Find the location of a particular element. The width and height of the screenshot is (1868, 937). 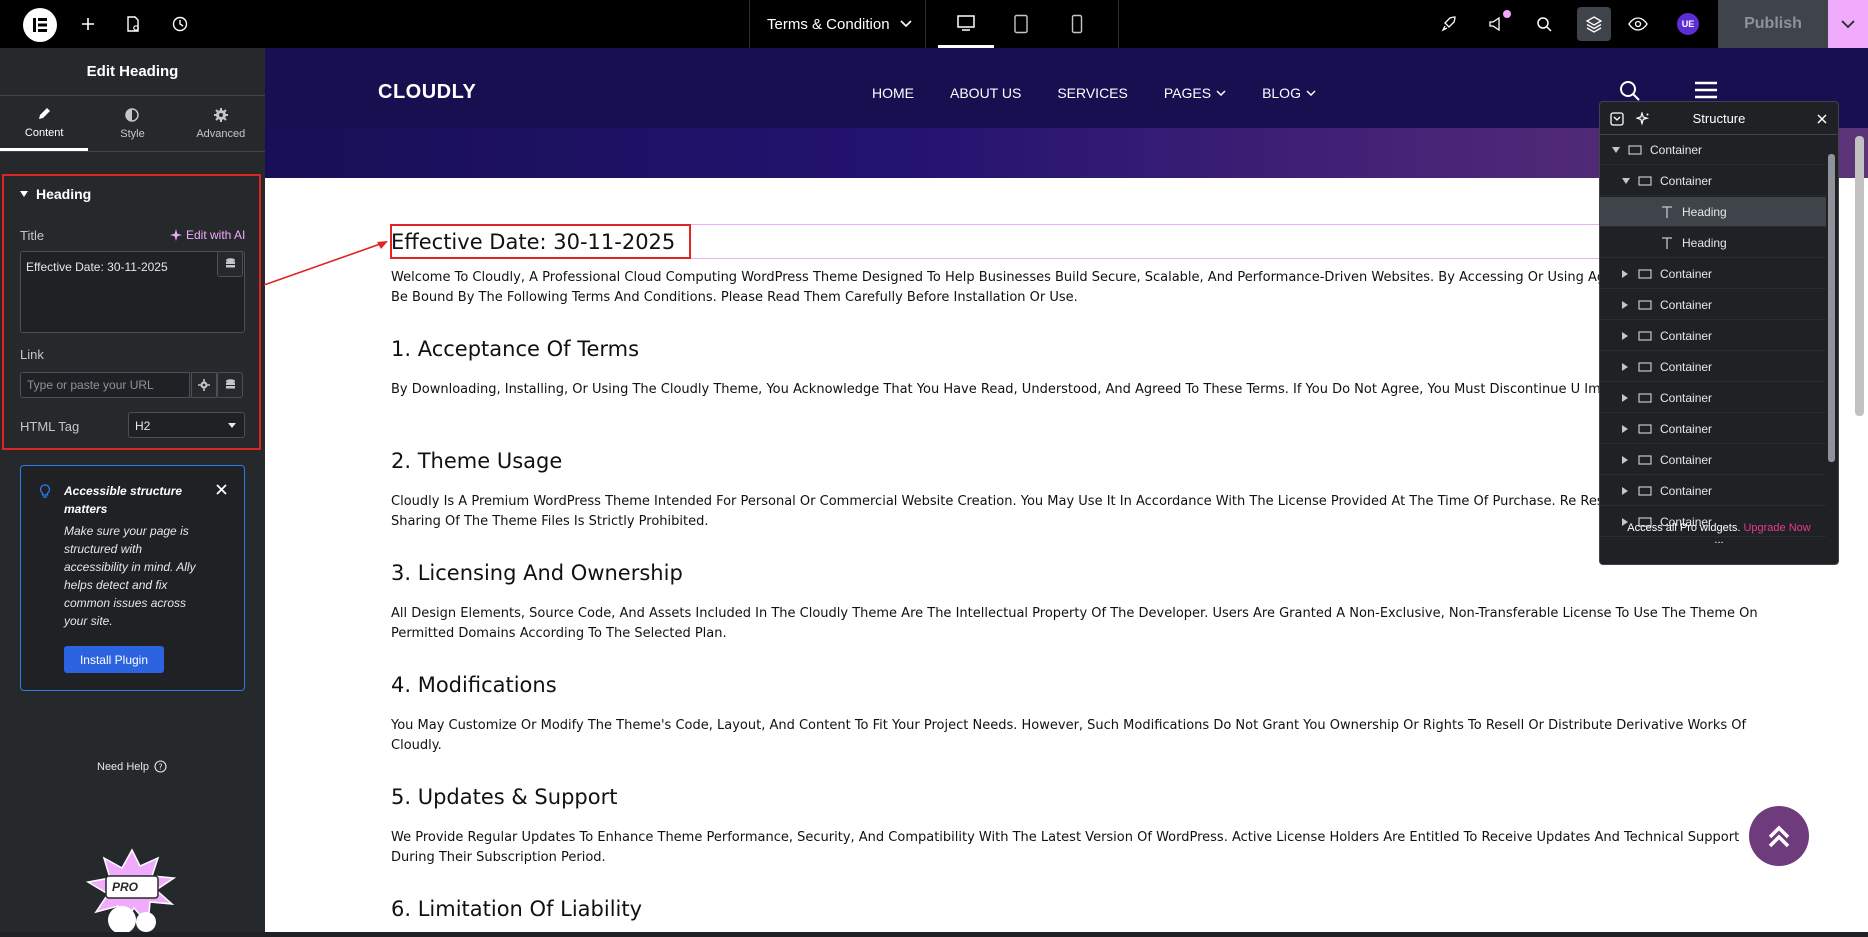

user-avatar: UE is located at coordinates (1688, 24).